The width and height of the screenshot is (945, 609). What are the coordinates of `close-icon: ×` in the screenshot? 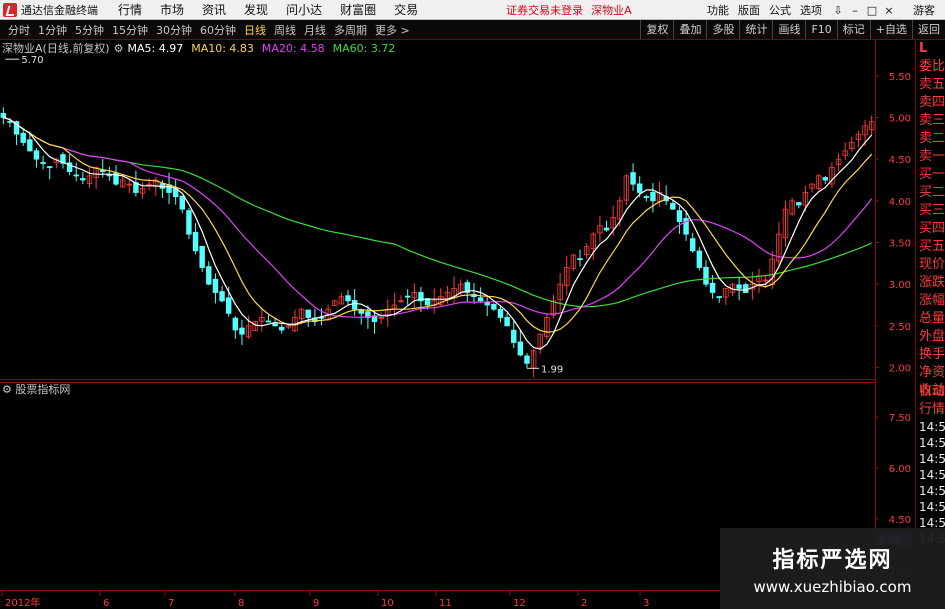 It's located at (889, 10).